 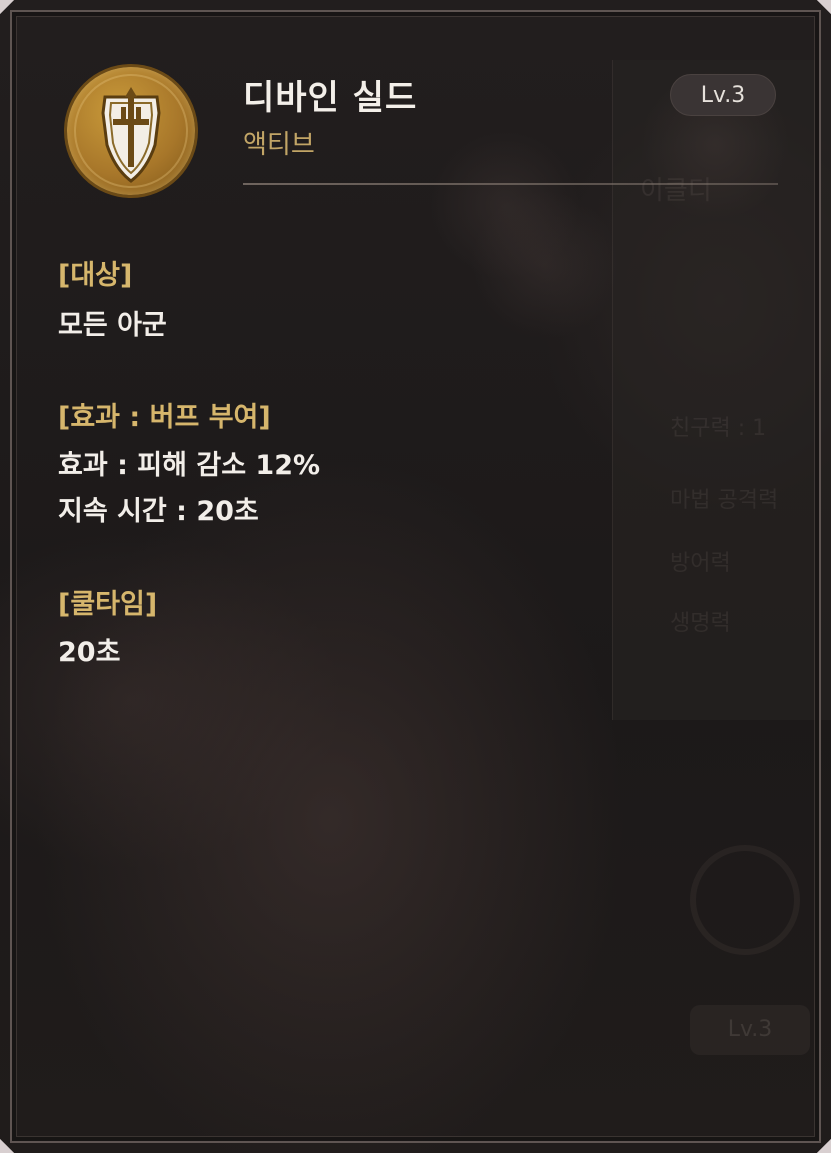 I want to click on cooldown-heading: [쿨타임], so click(x=108, y=604).